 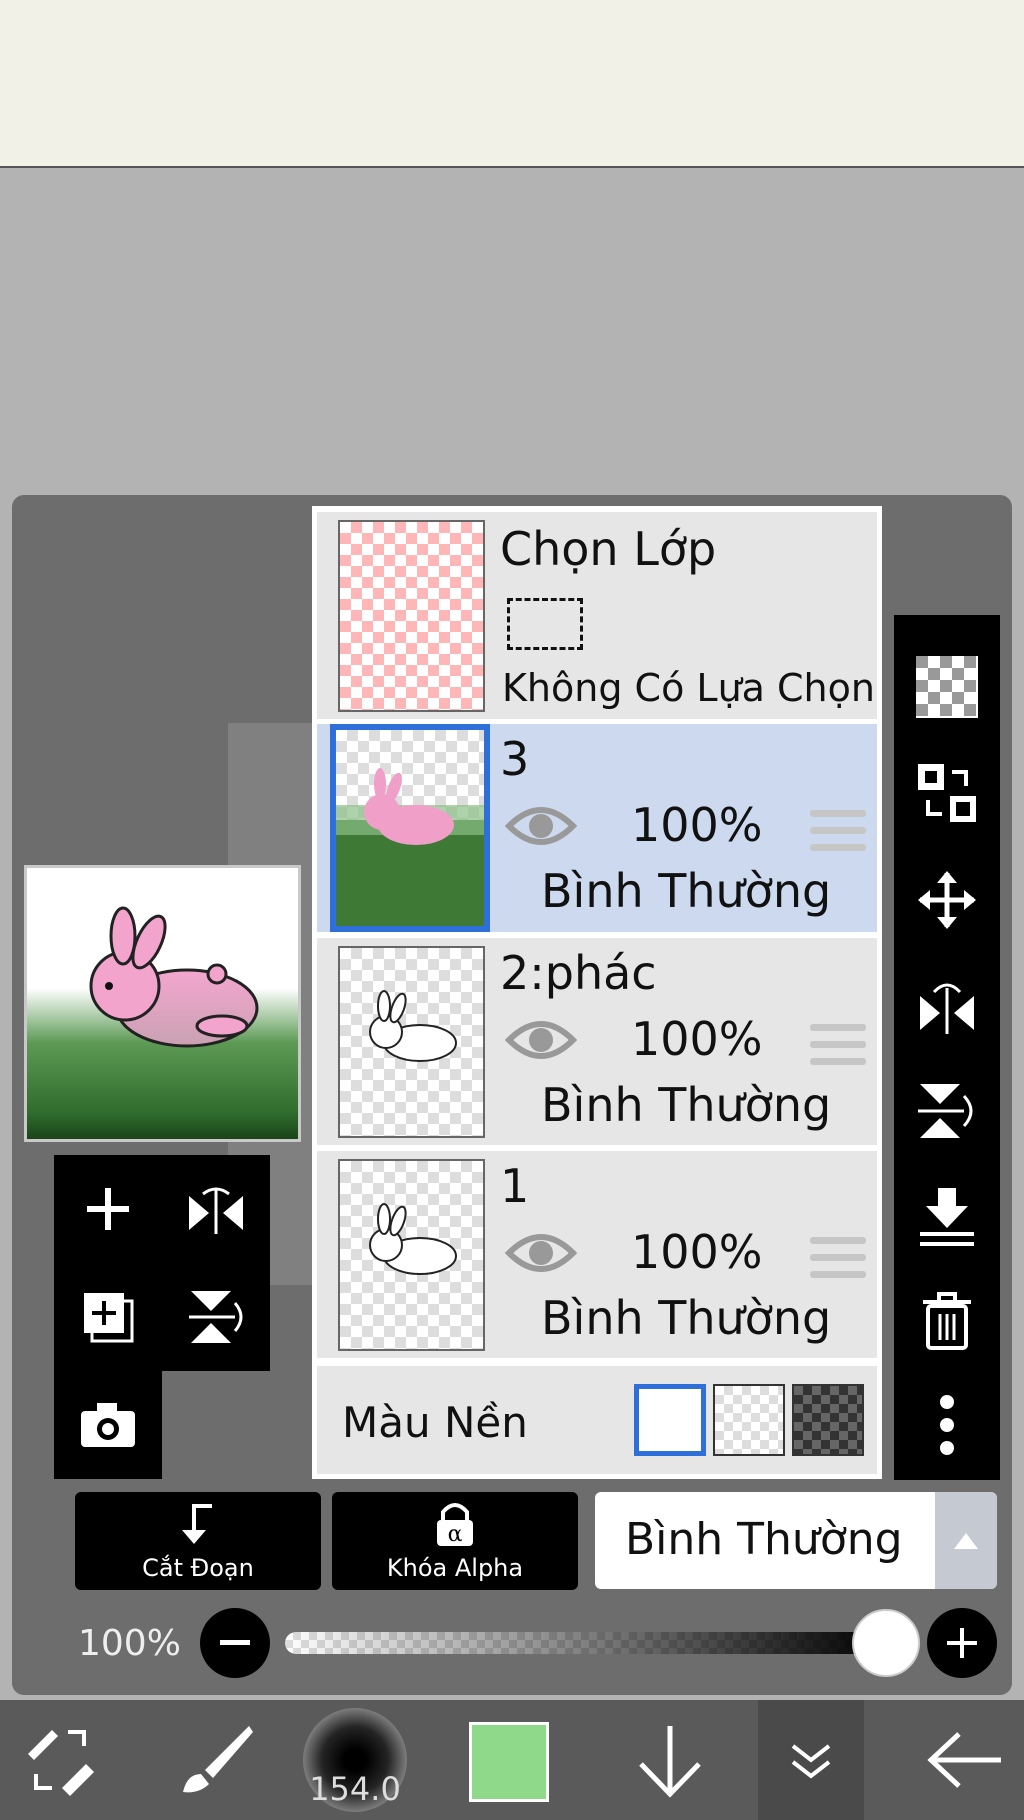 I want to click on move-icon, so click(x=947, y=900).